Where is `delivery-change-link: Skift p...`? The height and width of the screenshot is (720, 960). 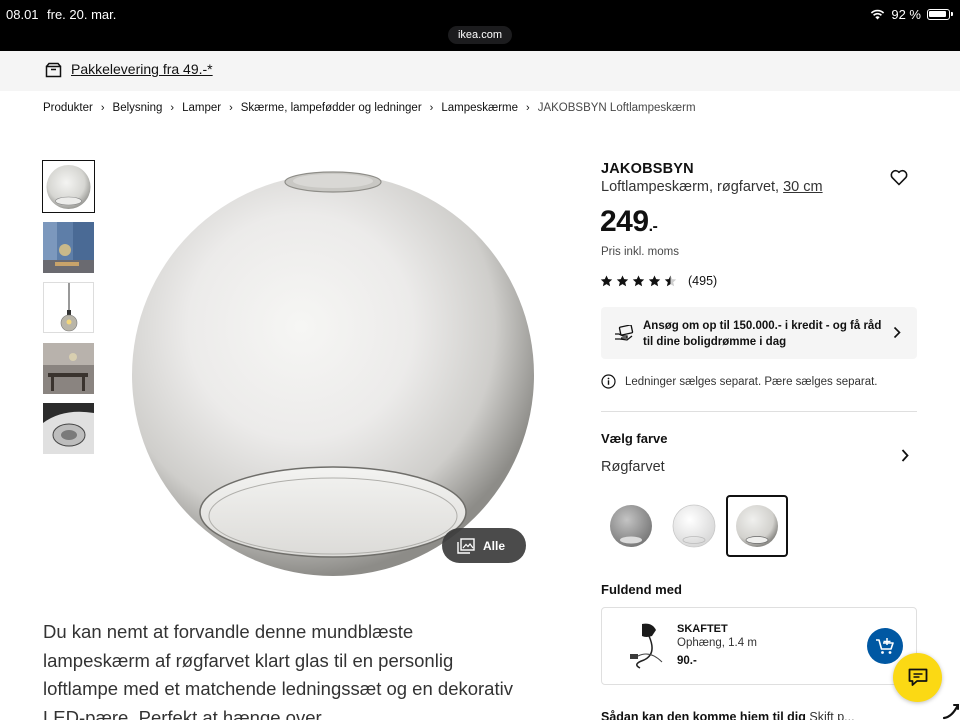
delivery-change-link: Skift p... is located at coordinates (831, 715).